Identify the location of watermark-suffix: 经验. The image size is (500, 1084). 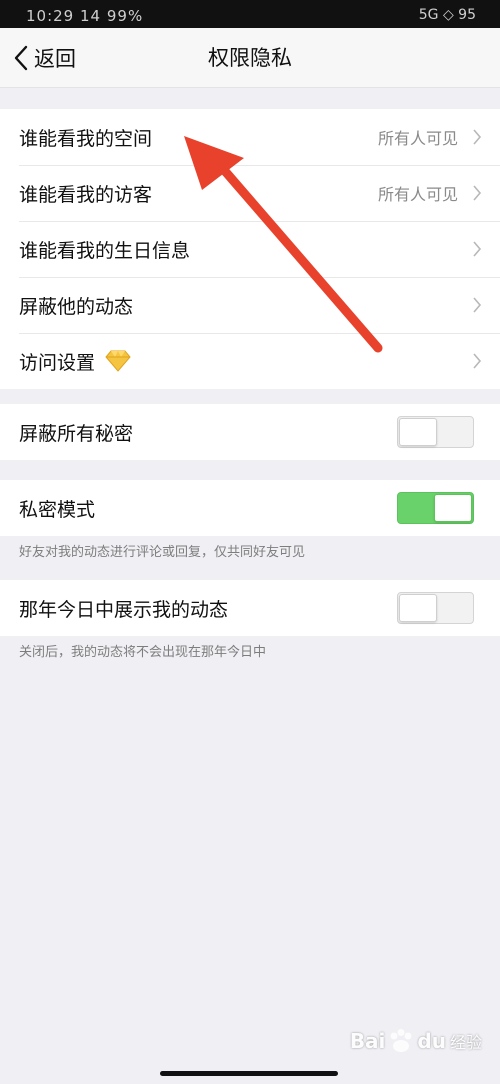
(465, 1042).